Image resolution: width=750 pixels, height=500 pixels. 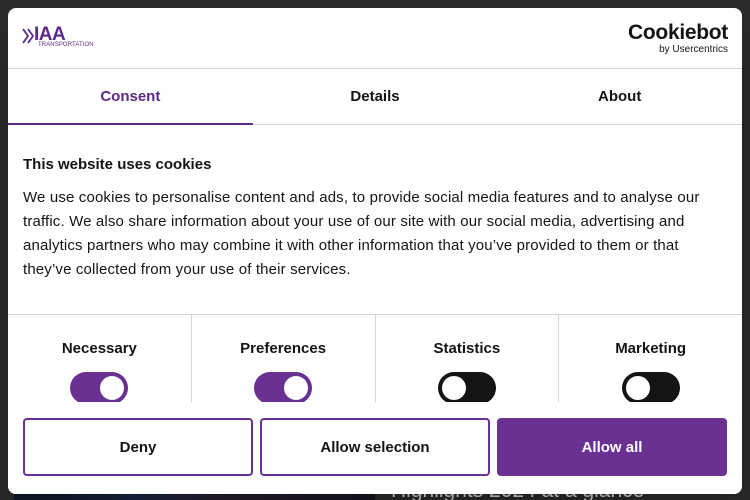 What do you see at coordinates (650, 359) in the screenshot?
I see `toggle-marketing: Marketing` at bounding box center [650, 359].